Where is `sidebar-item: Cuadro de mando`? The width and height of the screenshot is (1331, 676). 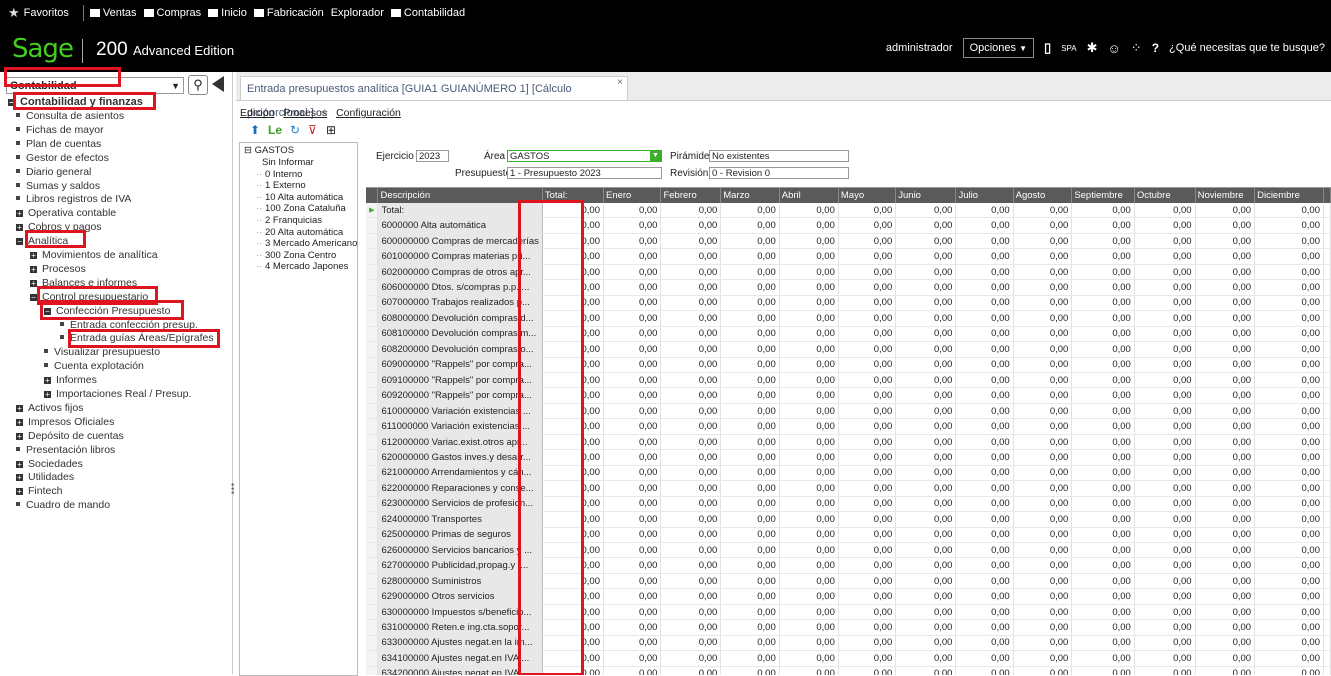
sidebar-item: Cuadro de mando is located at coordinates (63, 505).